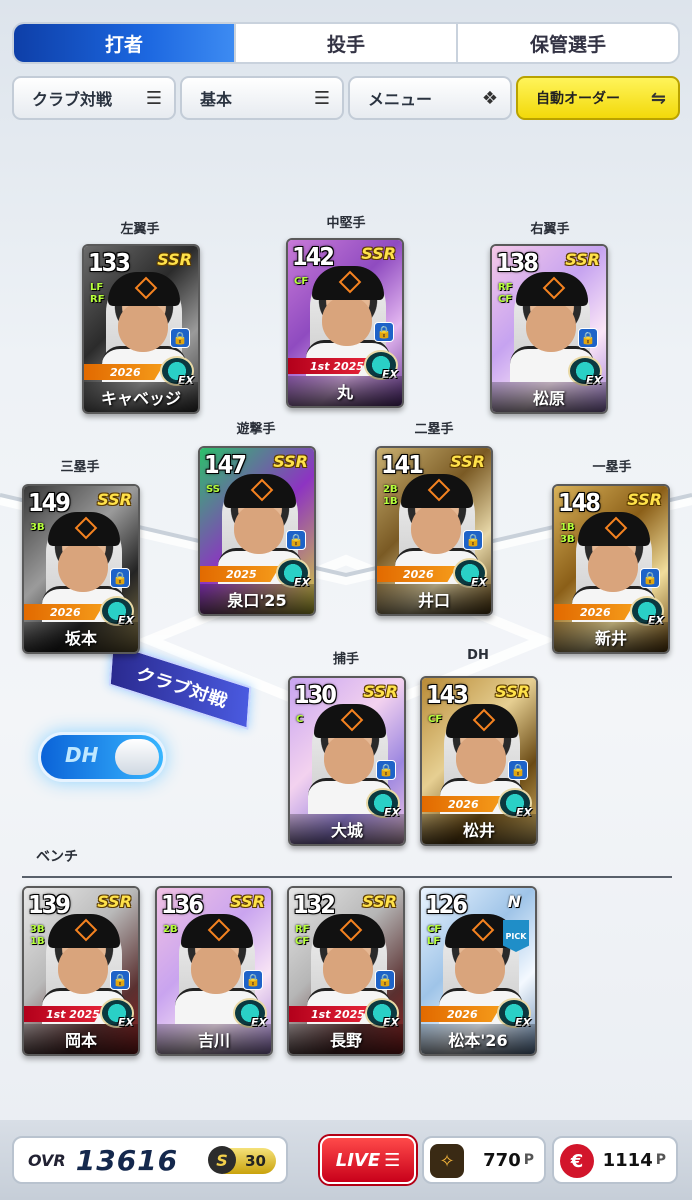 The width and height of the screenshot is (692, 1200). What do you see at coordinates (611, 637) in the screenshot?
I see `player-name: 新井` at bounding box center [611, 637].